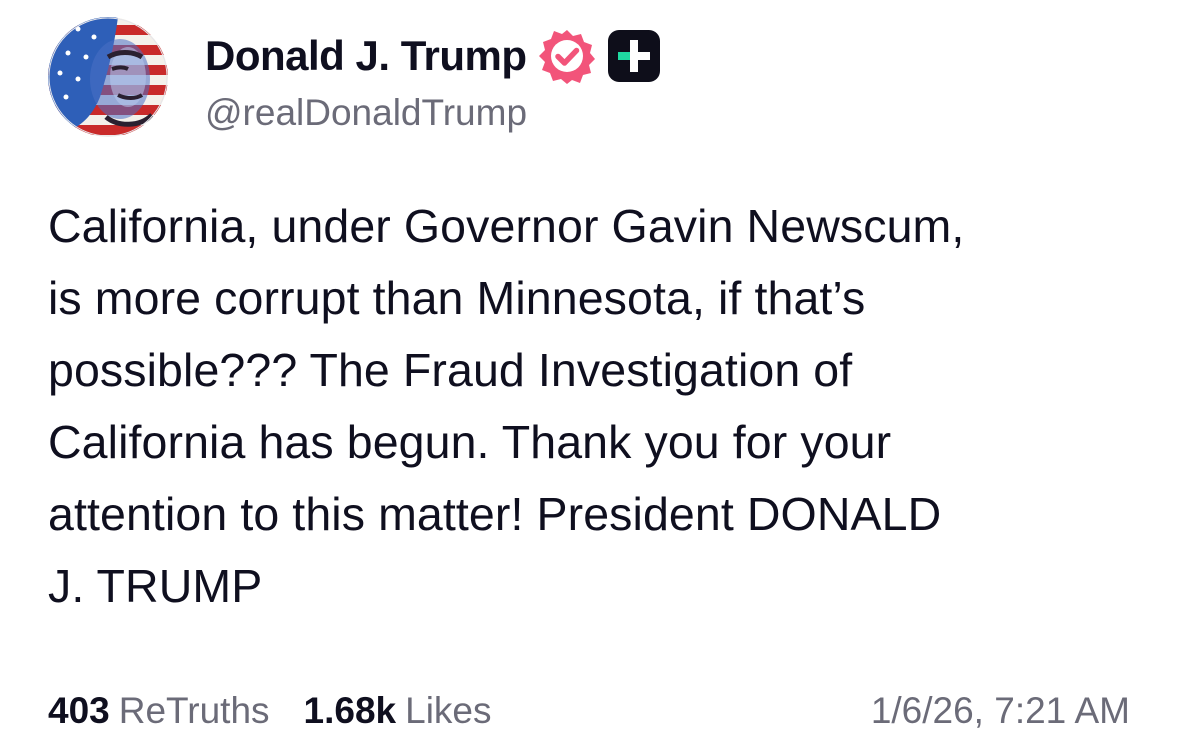 This screenshot has height=740, width=1179. I want to click on retruths-stat: 403 ReTruths, so click(159, 711).